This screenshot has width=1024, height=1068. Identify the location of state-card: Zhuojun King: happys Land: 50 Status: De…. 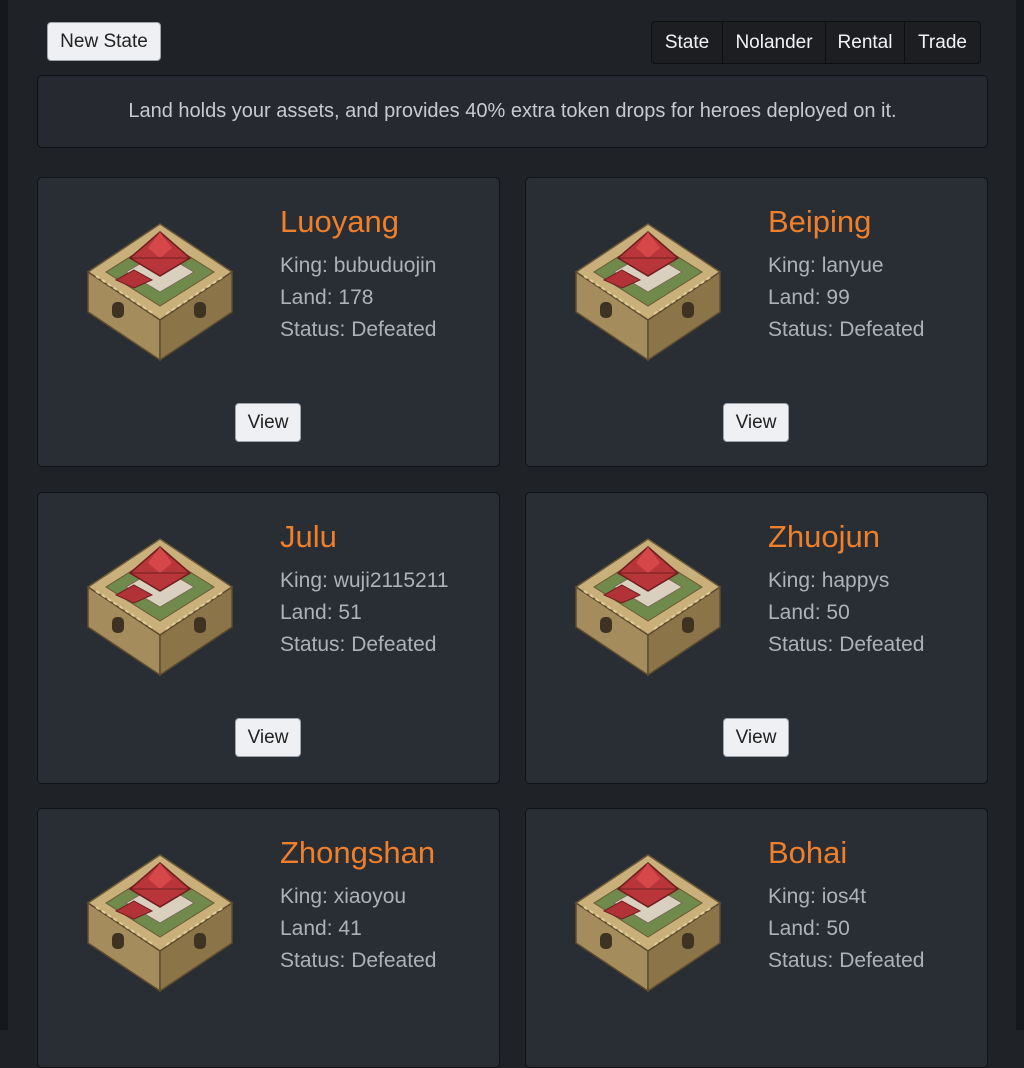
(756, 638).